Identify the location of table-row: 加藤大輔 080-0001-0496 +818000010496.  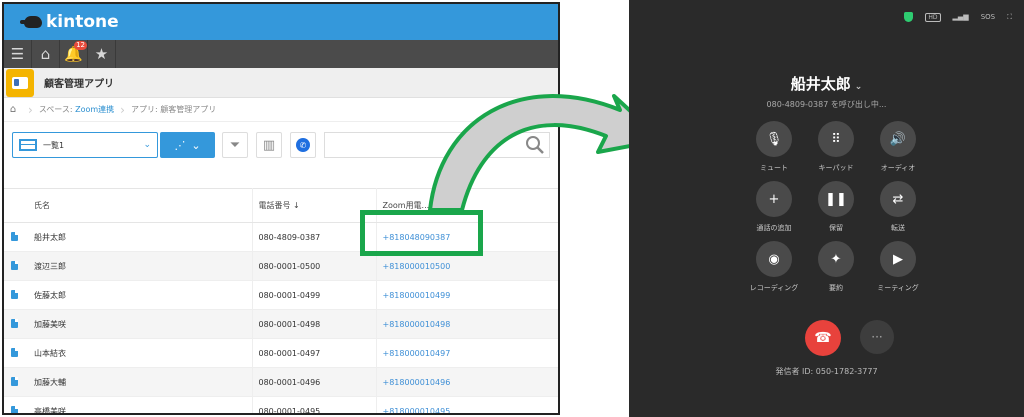
(281, 382).